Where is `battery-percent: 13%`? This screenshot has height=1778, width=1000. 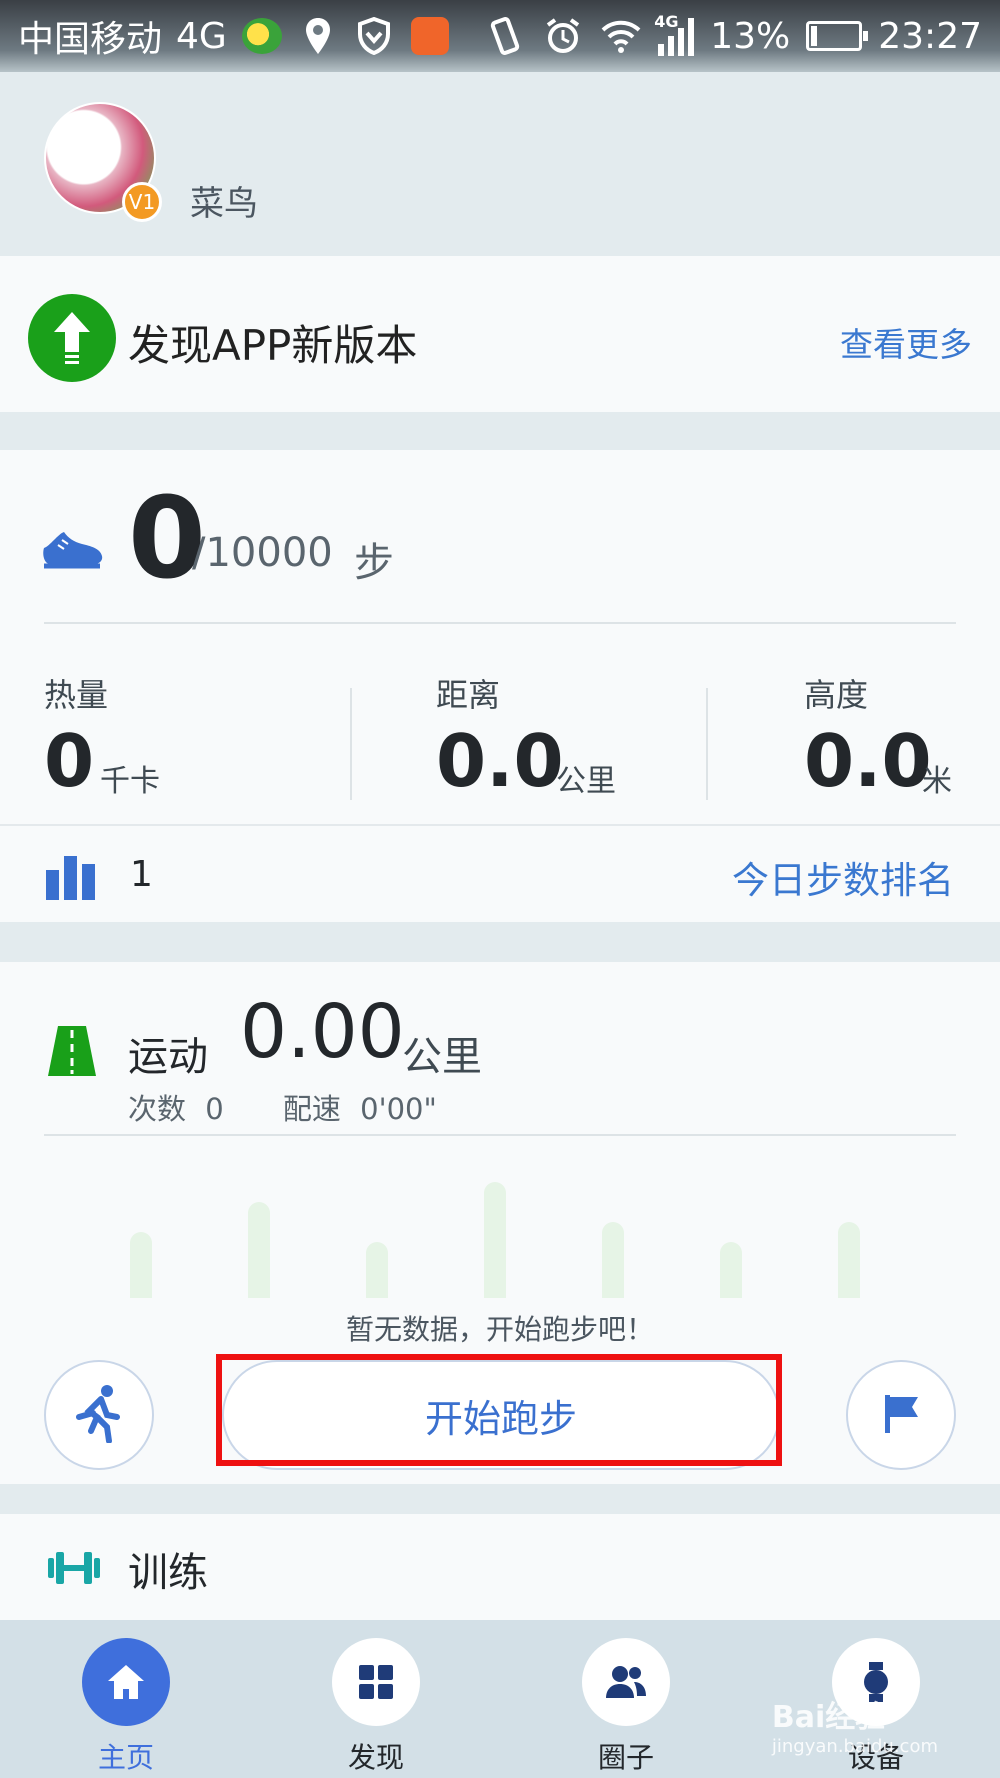
battery-percent: 13% is located at coordinates (750, 36).